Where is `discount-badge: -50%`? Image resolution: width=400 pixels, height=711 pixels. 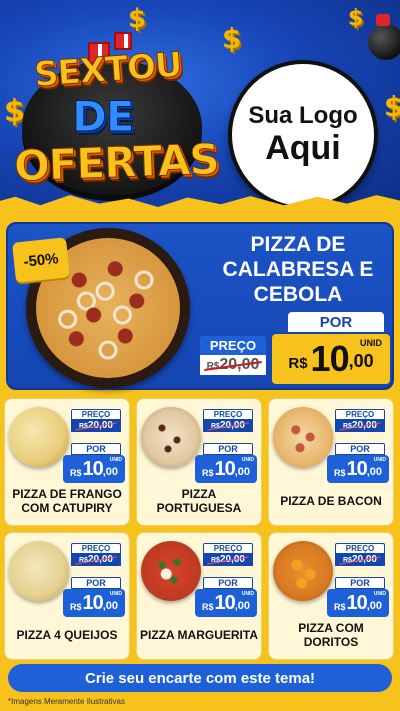
discount-badge: -50% is located at coordinates (41, 260).